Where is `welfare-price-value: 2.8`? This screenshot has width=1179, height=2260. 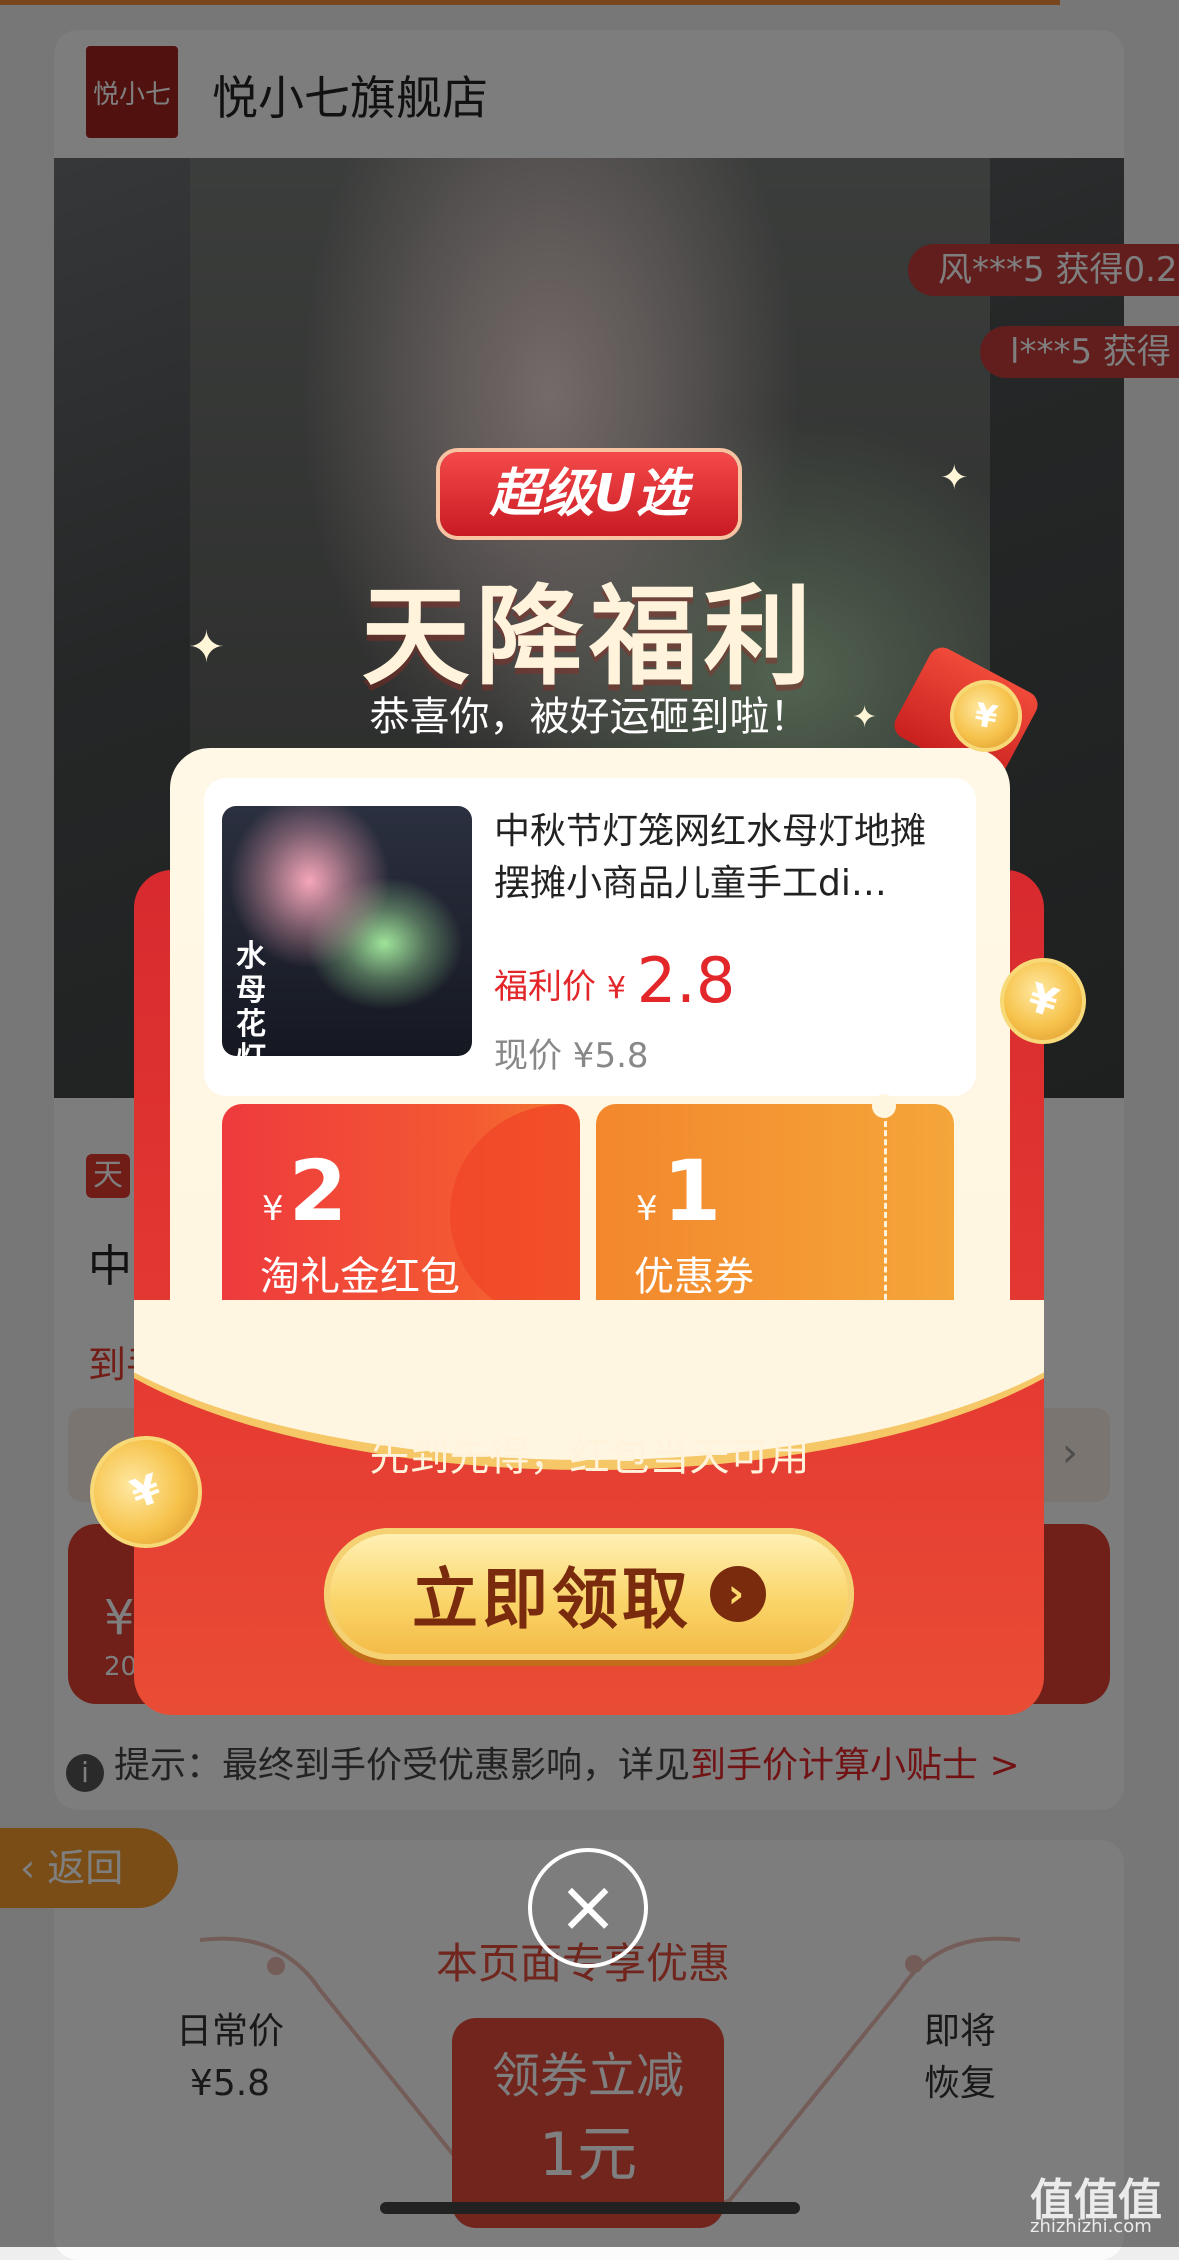 welfare-price-value: 2.8 is located at coordinates (686, 980).